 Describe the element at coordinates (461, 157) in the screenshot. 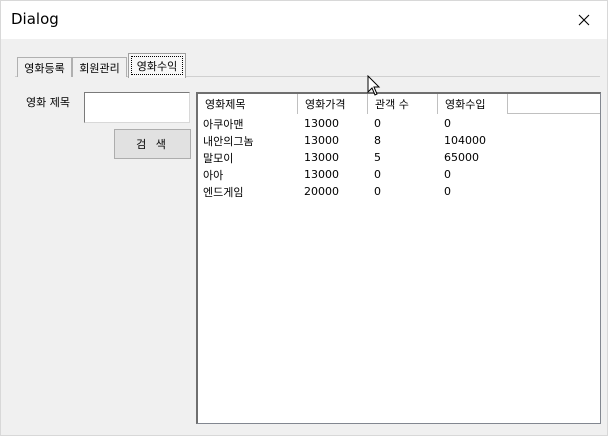

I see `cell-revenue: 65000` at that location.